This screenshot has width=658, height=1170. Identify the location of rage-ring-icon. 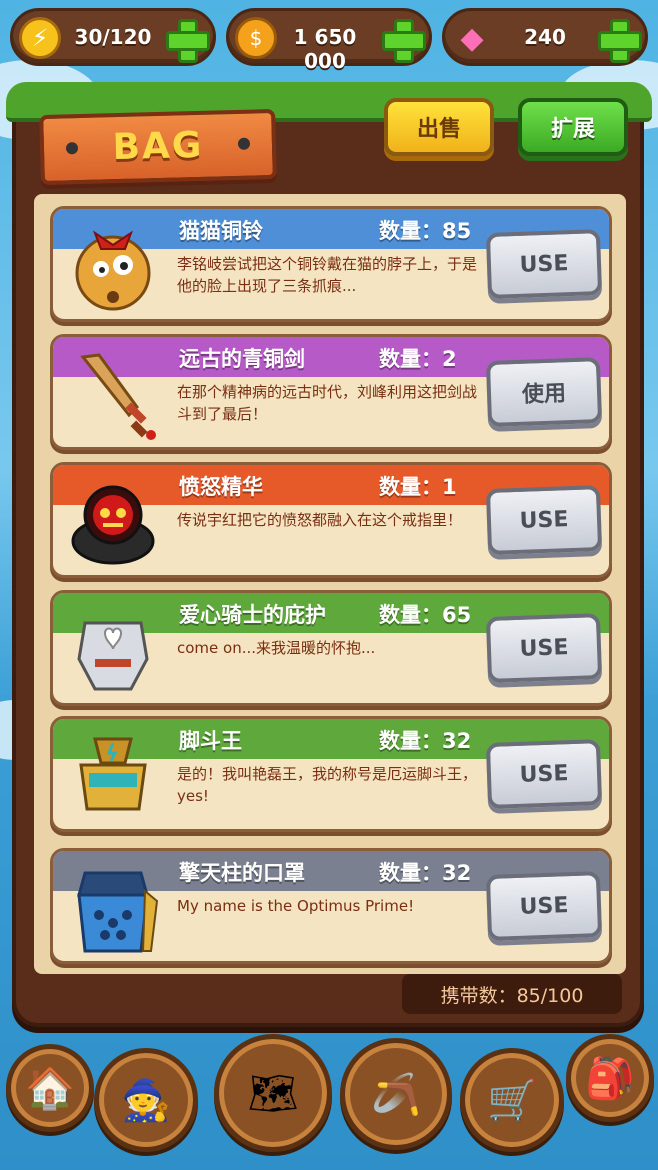
(113, 523).